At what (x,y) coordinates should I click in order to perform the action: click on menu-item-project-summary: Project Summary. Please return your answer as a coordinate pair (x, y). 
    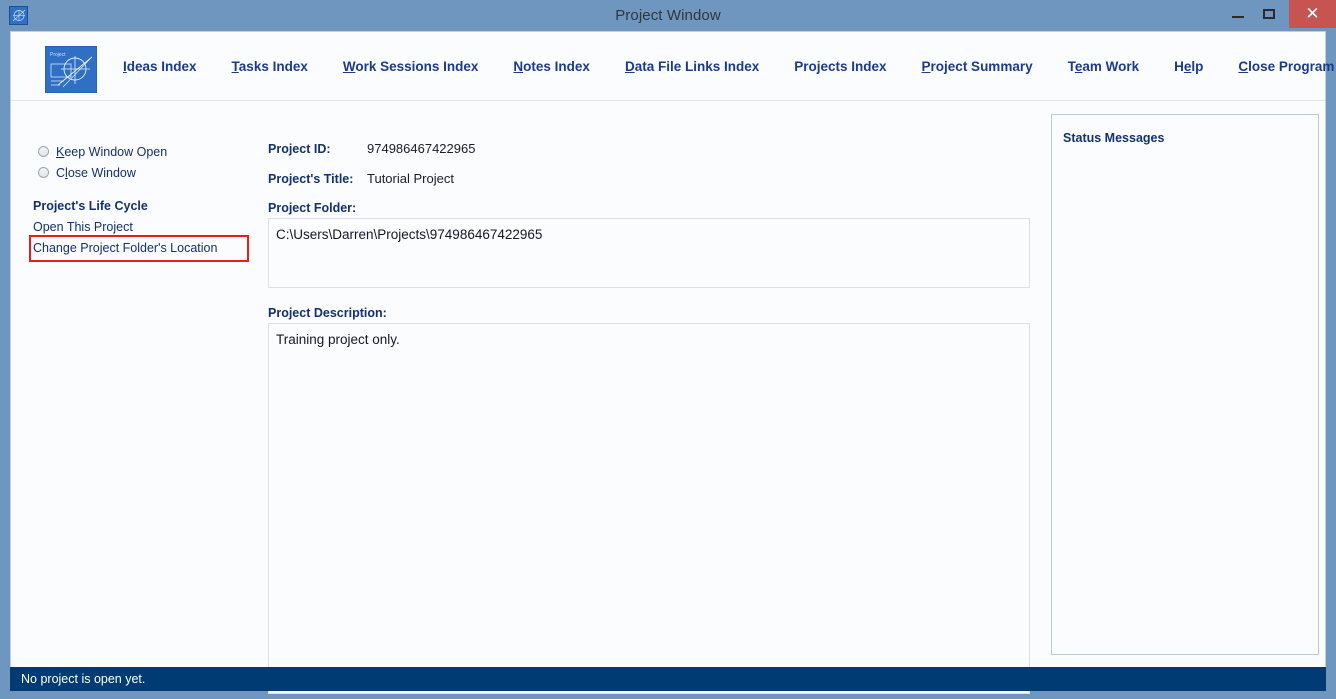
    Looking at the image, I should click on (977, 66).